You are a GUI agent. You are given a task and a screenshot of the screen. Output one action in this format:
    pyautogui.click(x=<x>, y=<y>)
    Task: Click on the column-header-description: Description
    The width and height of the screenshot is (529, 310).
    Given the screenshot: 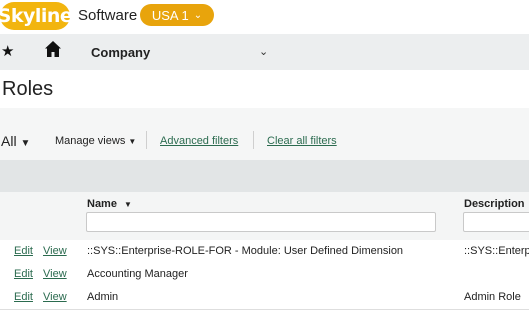 What is the action you would take?
    pyautogui.click(x=494, y=204)
    